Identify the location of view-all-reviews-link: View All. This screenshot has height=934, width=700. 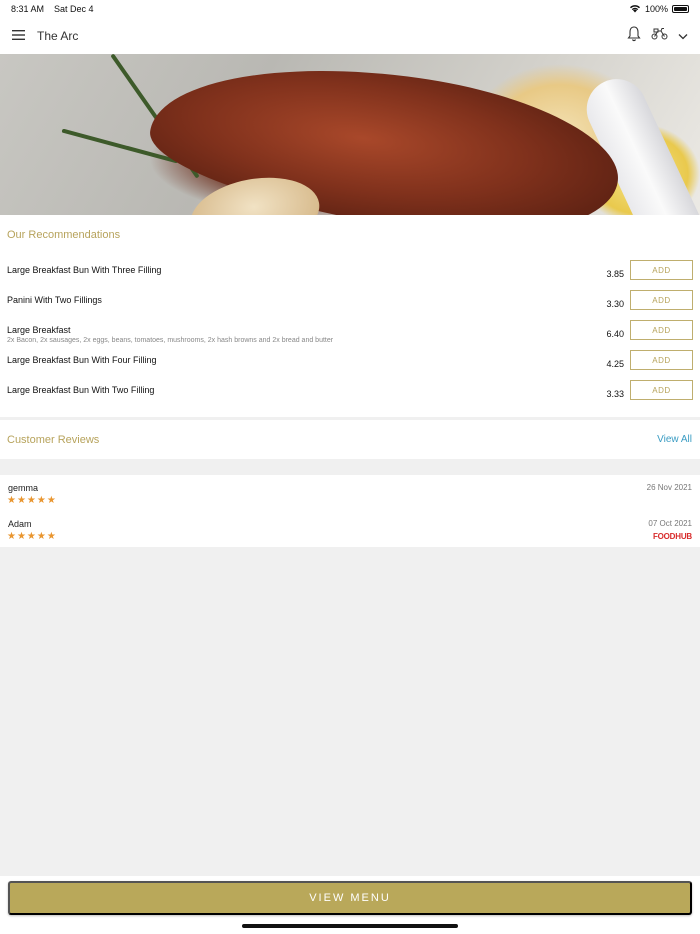
(674, 439).